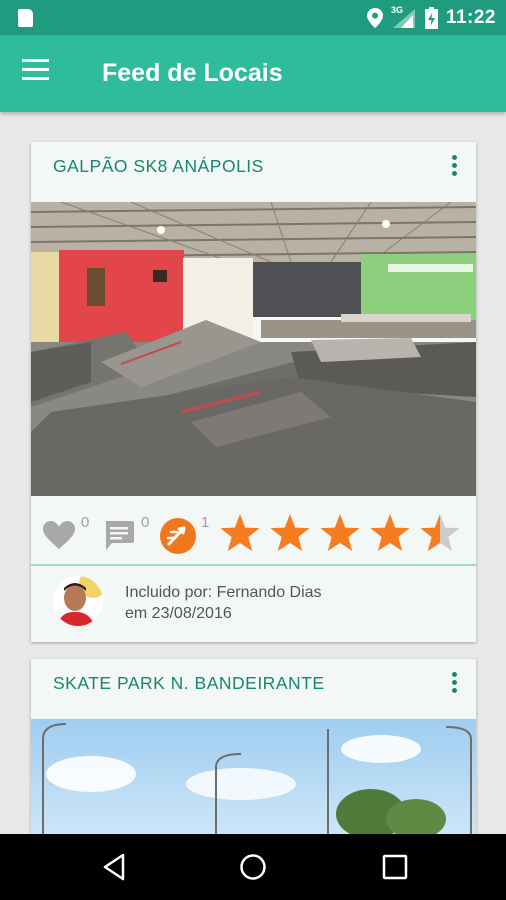 The image size is (506, 900). I want to click on card-title: SKATE PARK N. BANDEIRANTE, so click(189, 683).